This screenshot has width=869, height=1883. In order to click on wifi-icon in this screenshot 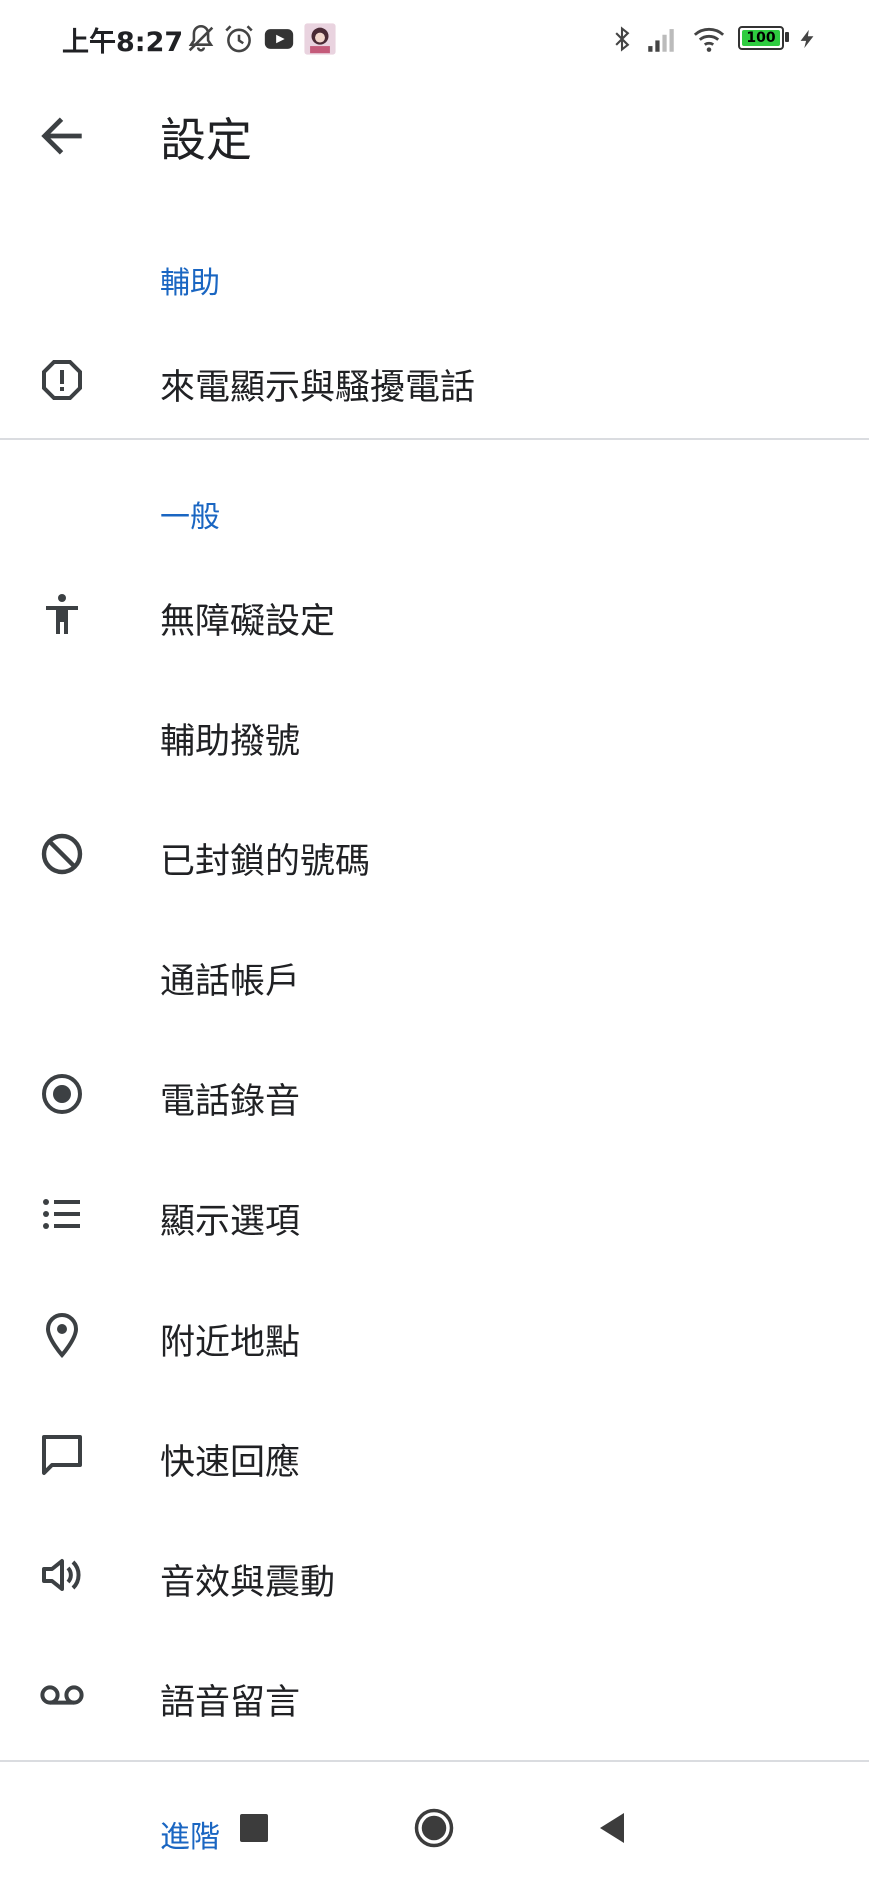, I will do `click(709, 39)`.